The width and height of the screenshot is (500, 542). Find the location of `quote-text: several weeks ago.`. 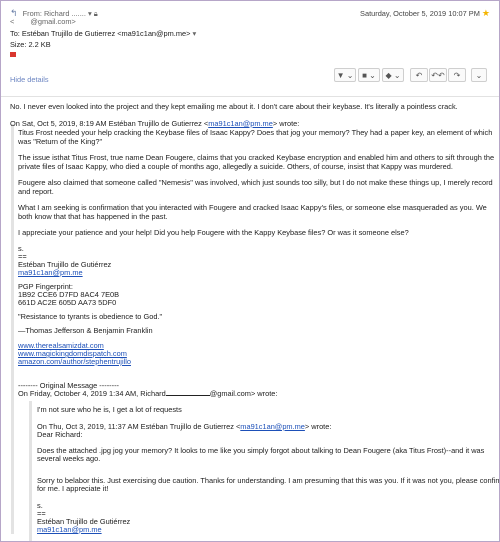

quote-text: several weeks ago. is located at coordinates (69, 458).